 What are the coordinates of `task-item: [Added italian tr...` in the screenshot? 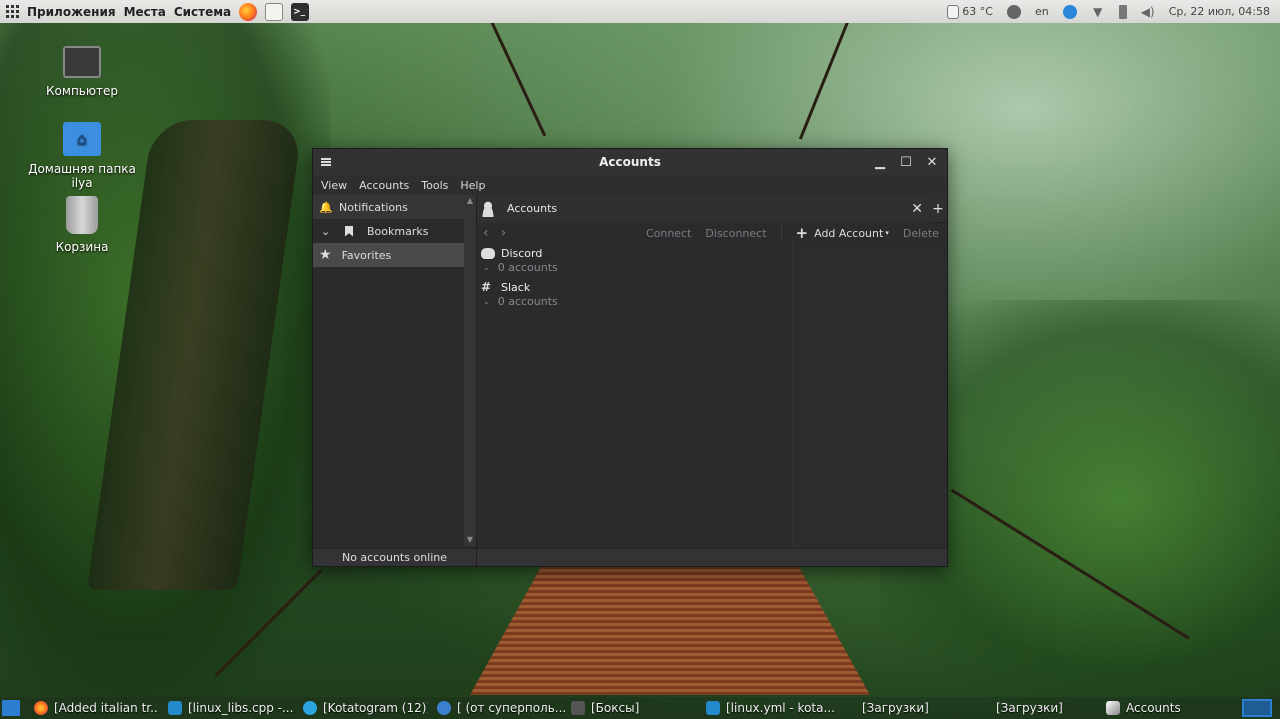 It's located at (96, 708).